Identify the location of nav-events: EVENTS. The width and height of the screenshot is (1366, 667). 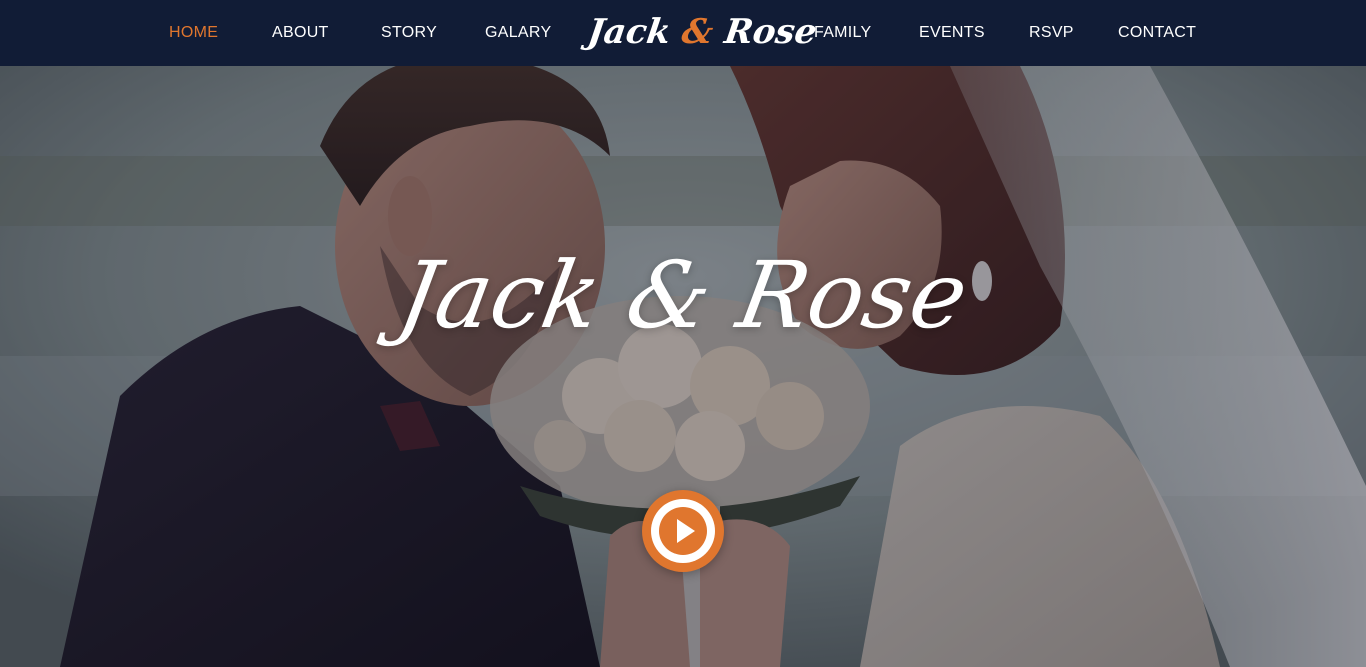
(952, 33).